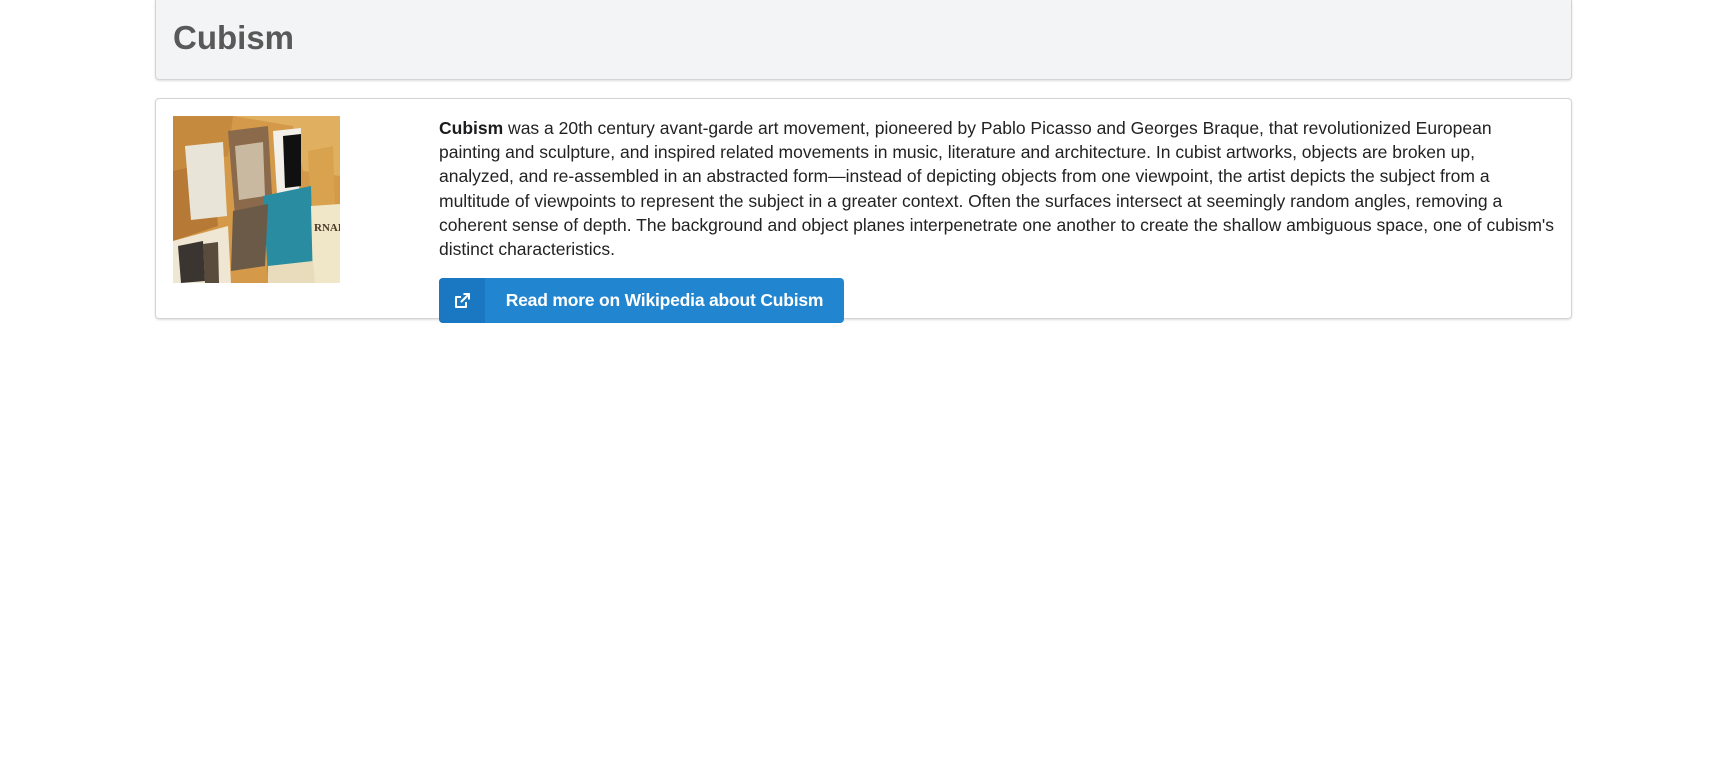 The height and width of the screenshot is (770, 1729). Describe the element at coordinates (234, 37) in the screenshot. I see `page-title: Cubism` at that location.